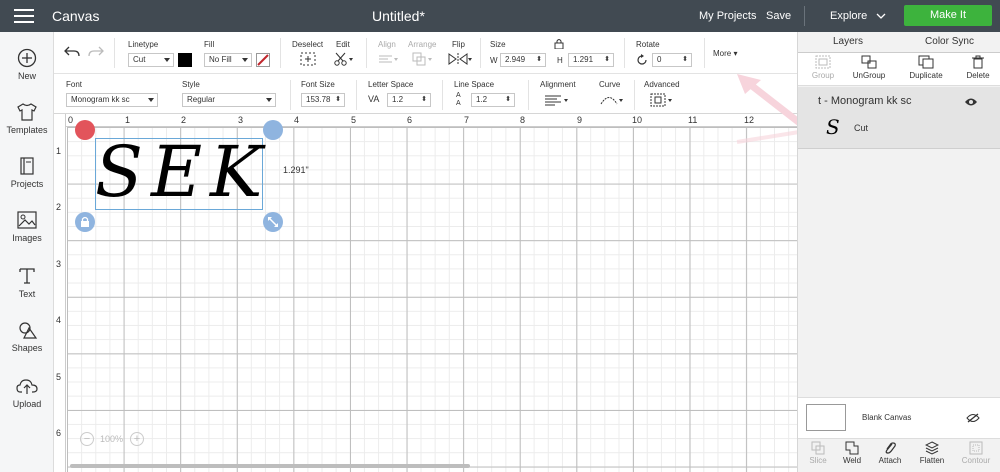 This screenshot has height=472, width=1000. I want to click on zoom-out-button: −, so click(87, 439).